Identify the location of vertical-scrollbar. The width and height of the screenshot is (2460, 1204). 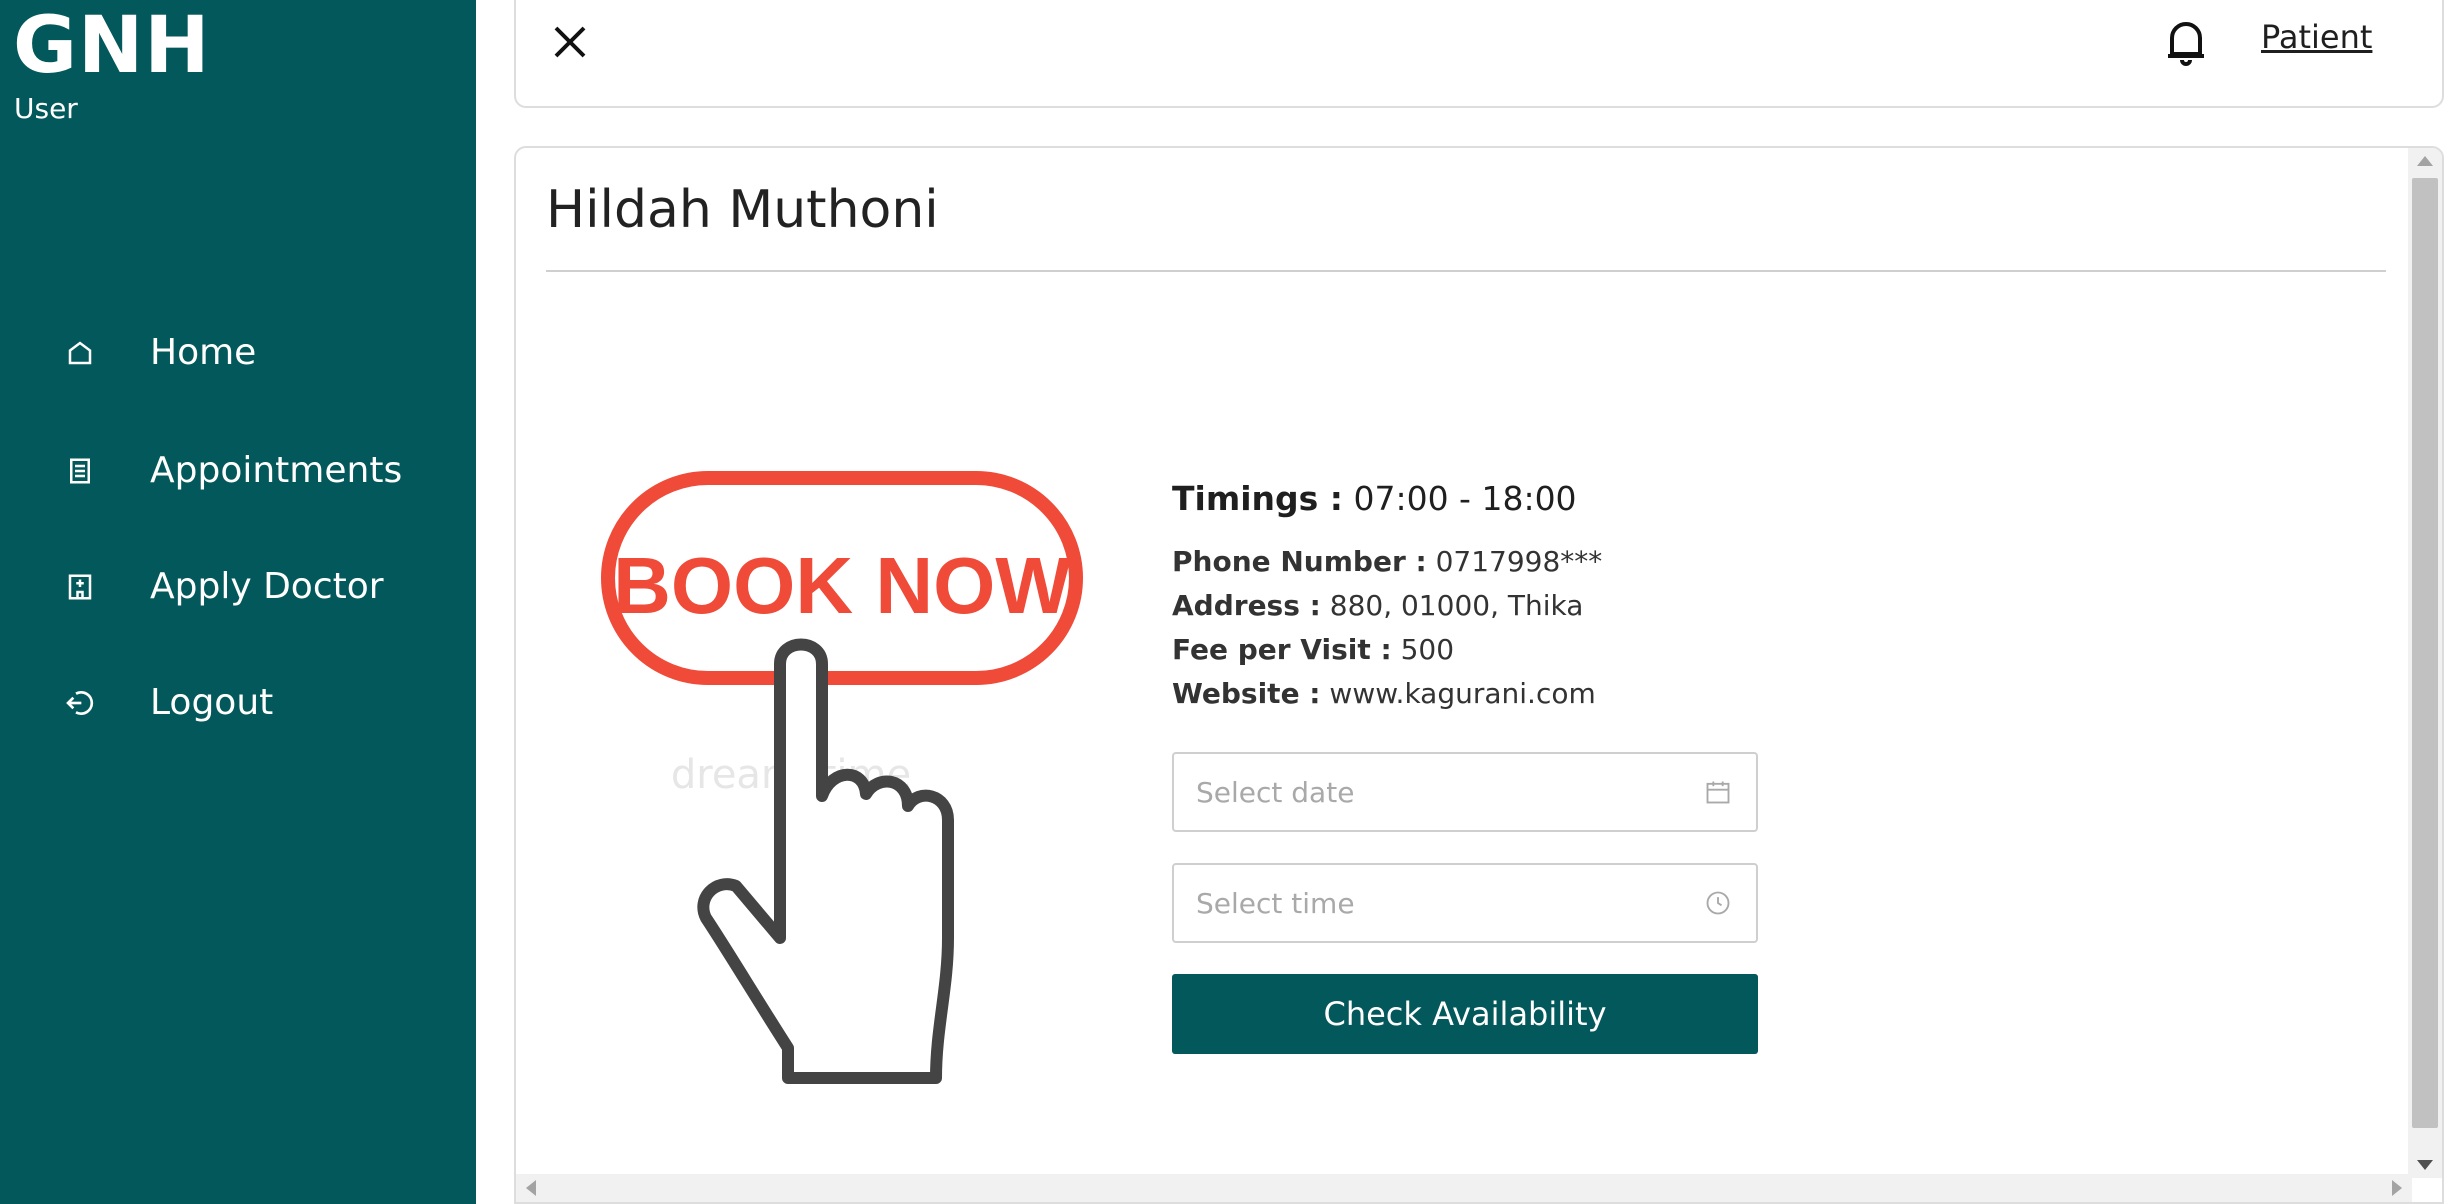
(2425, 663).